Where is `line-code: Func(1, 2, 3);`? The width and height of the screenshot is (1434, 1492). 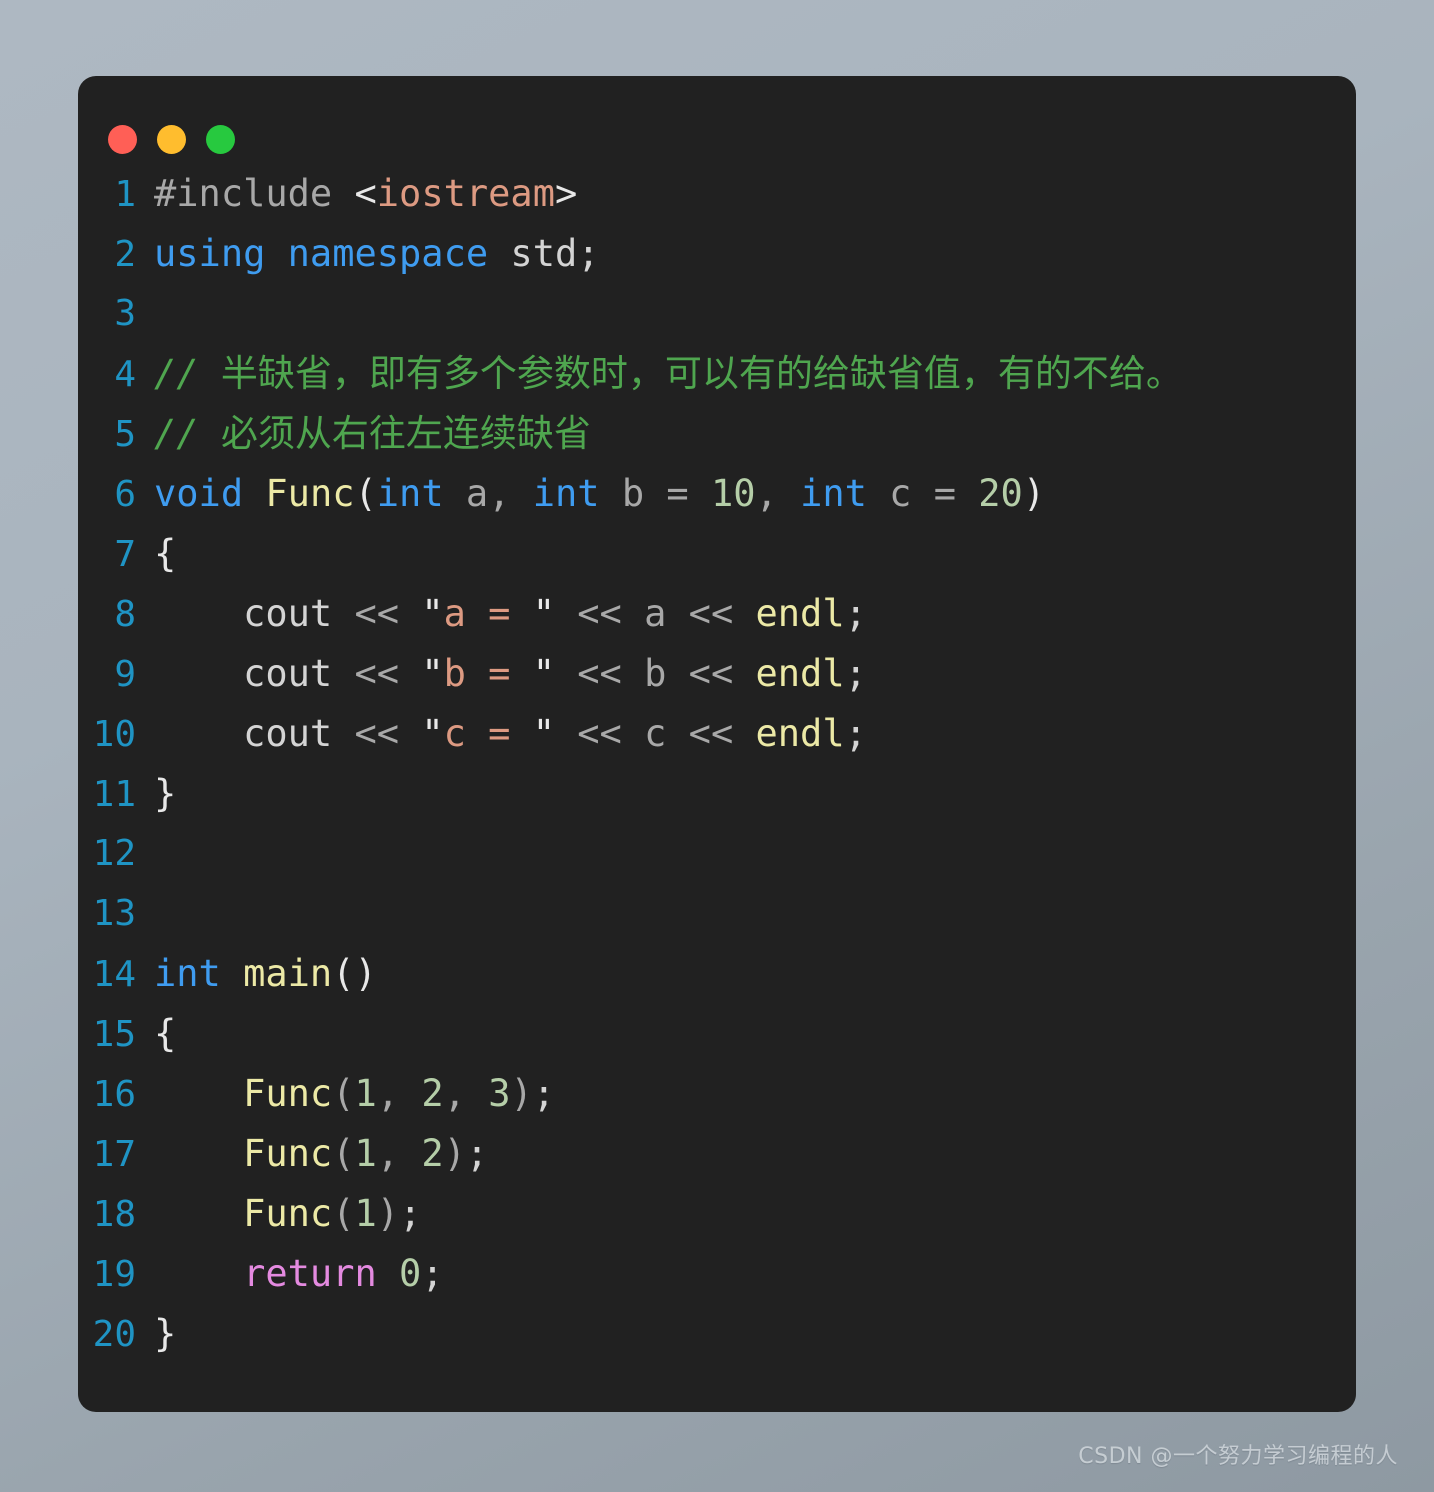 line-code: Func(1, 2, 3); is located at coordinates (755, 1094).